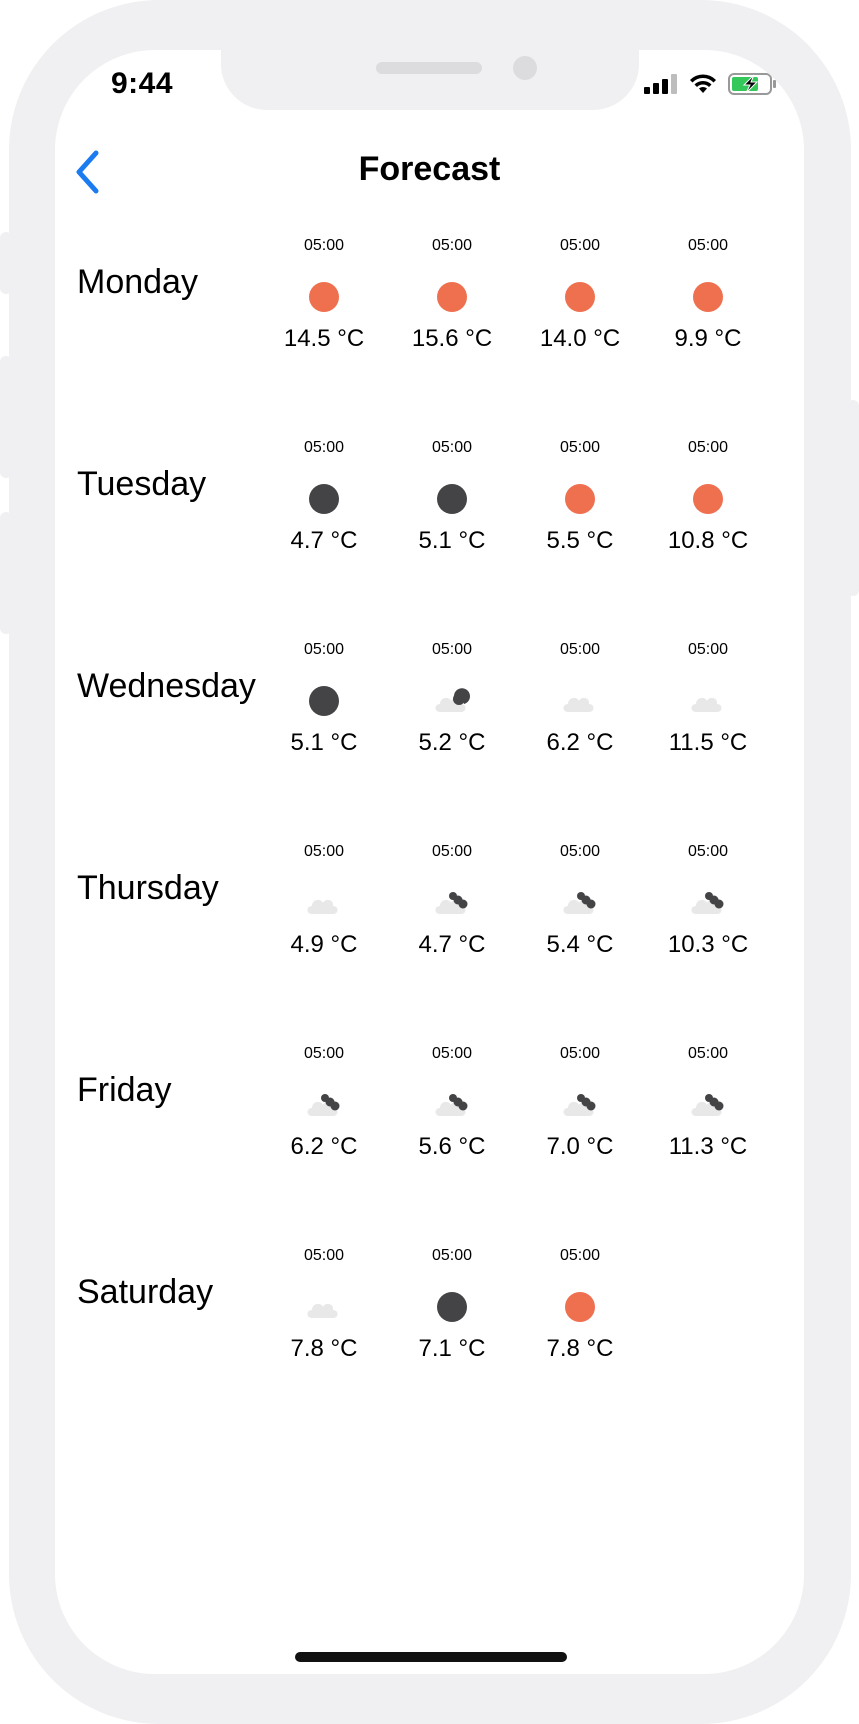 This screenshot has width=859, height=1724. I want to click on forecast-slot: 05:00 9.9 °C, so click(708, 307).